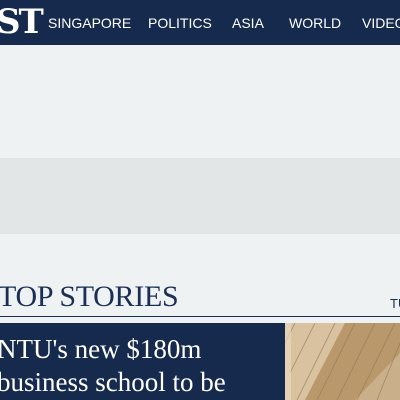  I want to click on nav-item-world: WORLD, so click(315, 23).